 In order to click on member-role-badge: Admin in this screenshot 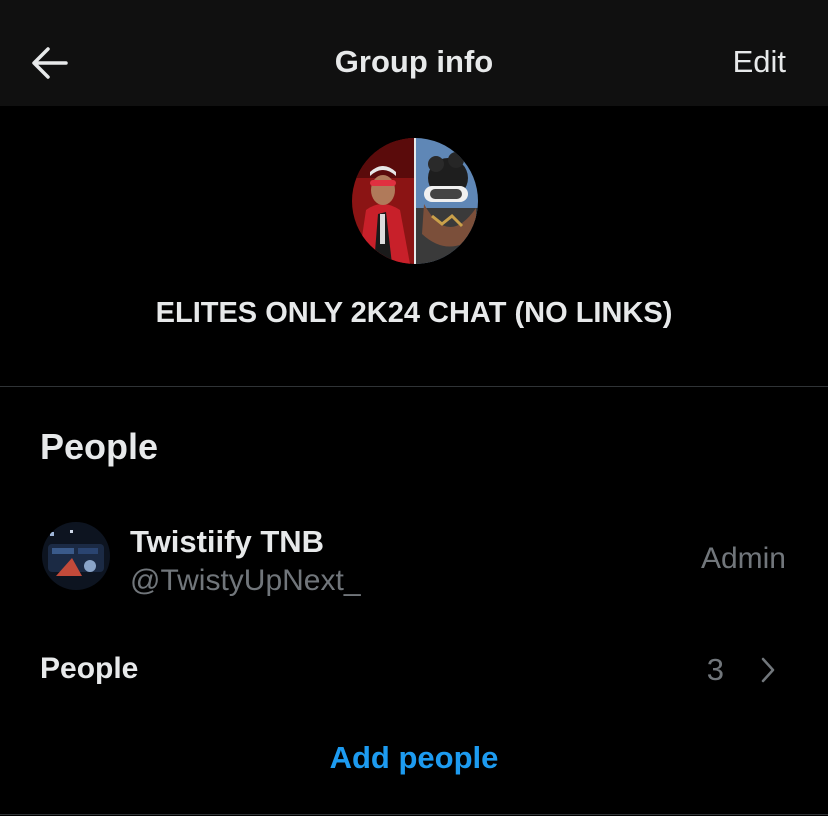, I will do `click(743, 558)`.